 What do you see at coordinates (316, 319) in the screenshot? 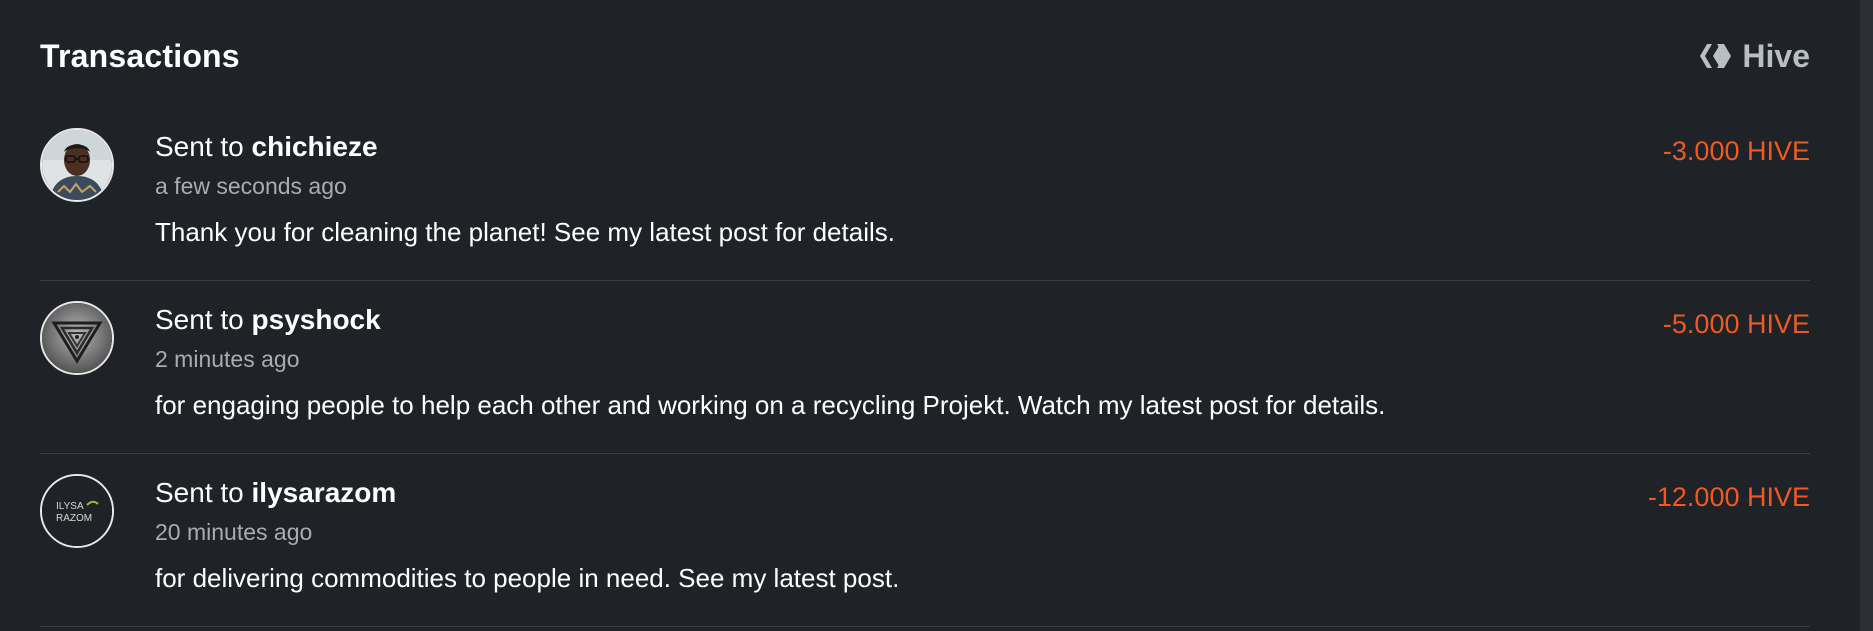
I see `recipient-link: psyshock` at bounding box center [316, 319].